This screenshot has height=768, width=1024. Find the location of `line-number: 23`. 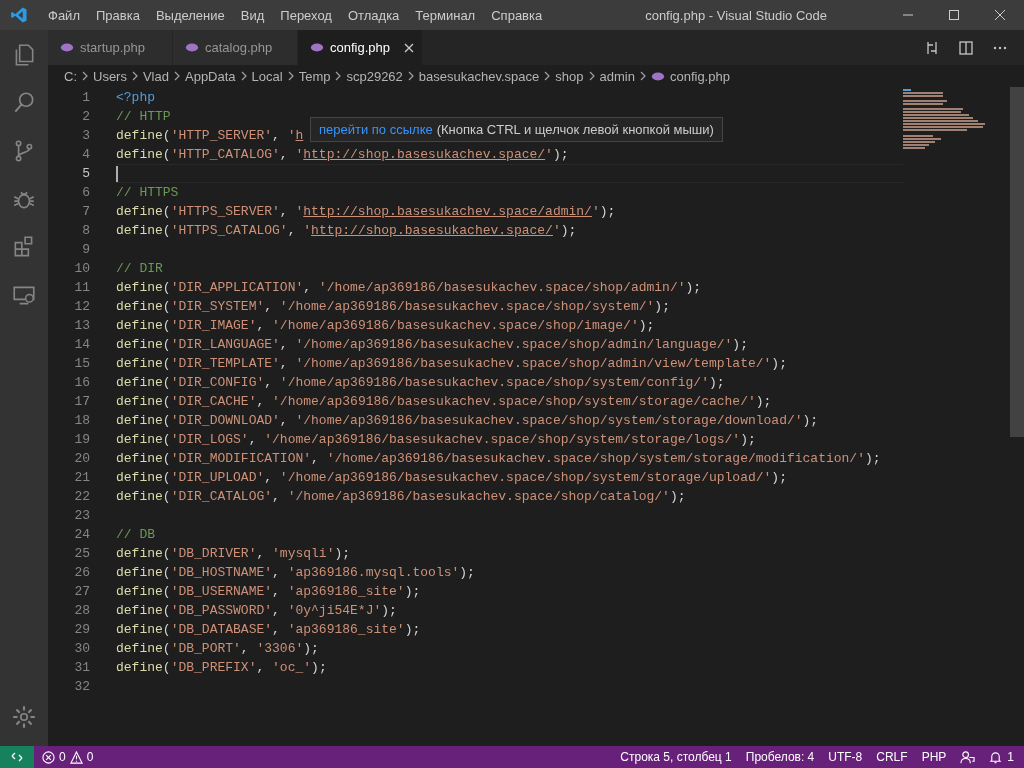

line-number: 23 is located at coordinates (81, 516).